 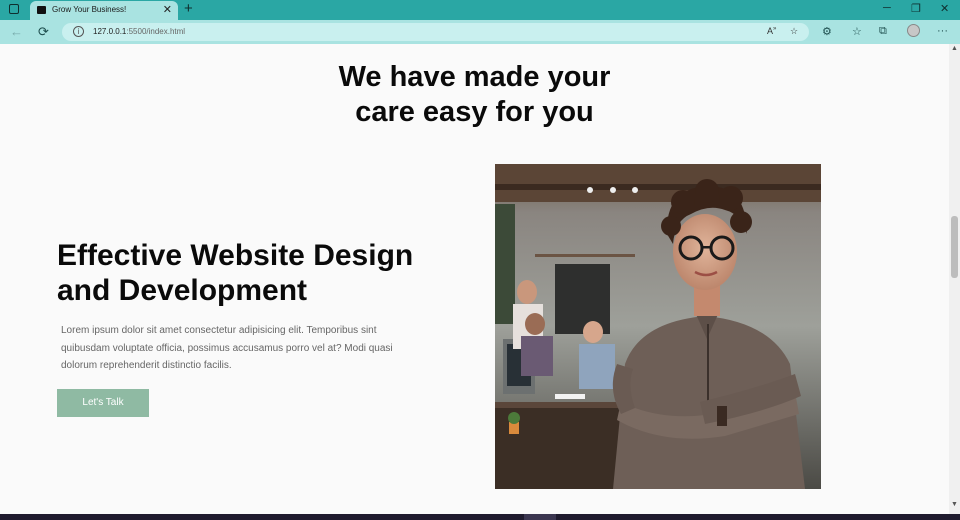 I want to click on new-tab-button: +, so click(x=188, y=8).